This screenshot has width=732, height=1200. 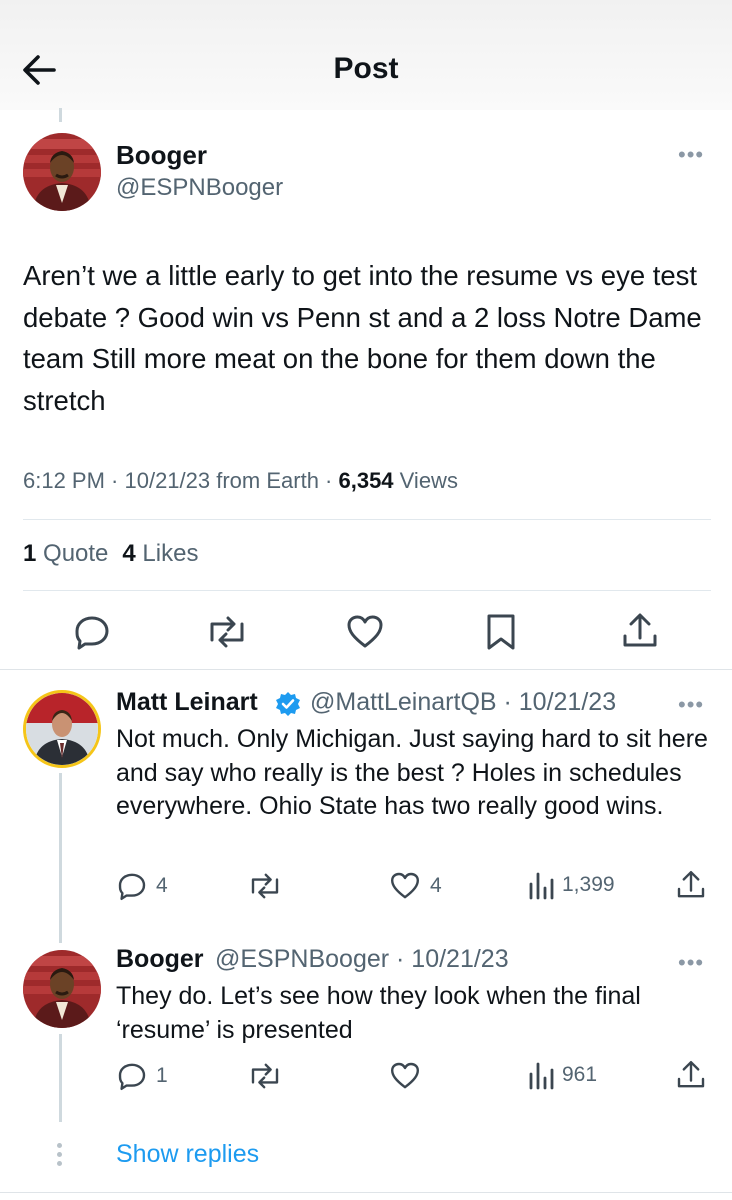 I want to click on likes-stat: 4 Likes, so click(x=160, y=553).